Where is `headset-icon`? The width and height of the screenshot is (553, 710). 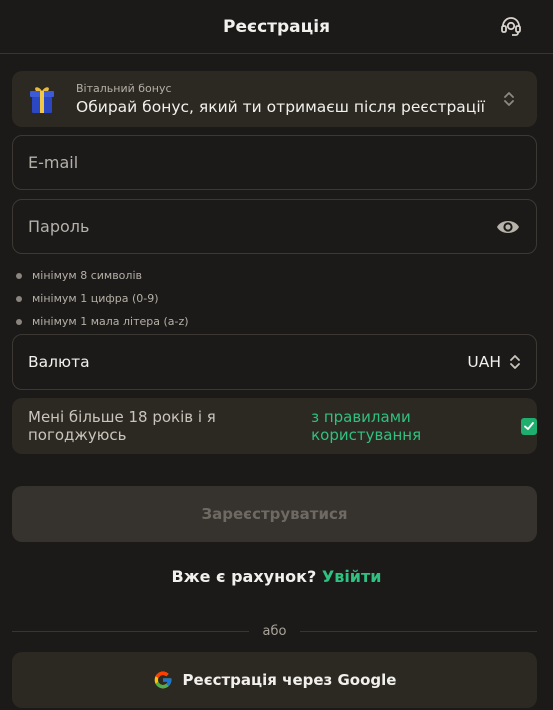 headset-icon is located at coordinates (511, 26).